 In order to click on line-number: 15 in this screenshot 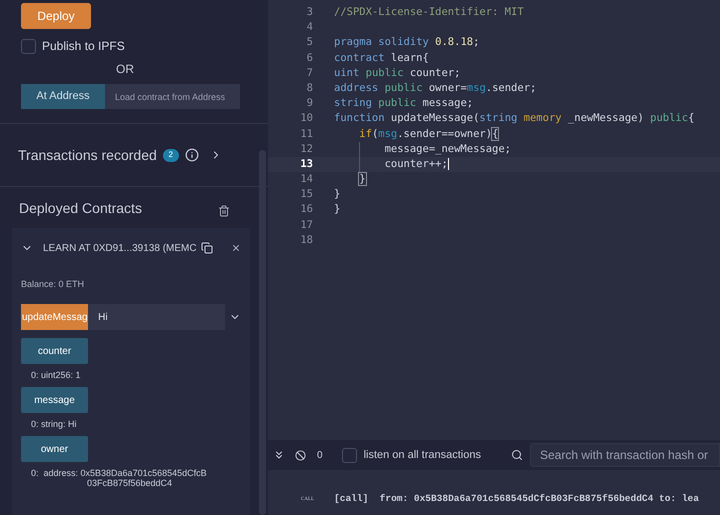, I will do `click(306, 194)`.